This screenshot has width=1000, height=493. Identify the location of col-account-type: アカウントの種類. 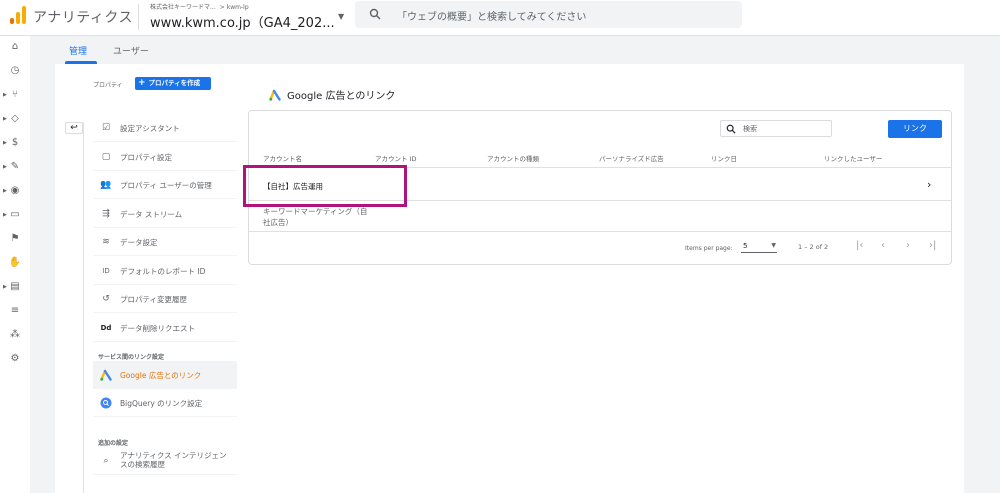
(513, 158).